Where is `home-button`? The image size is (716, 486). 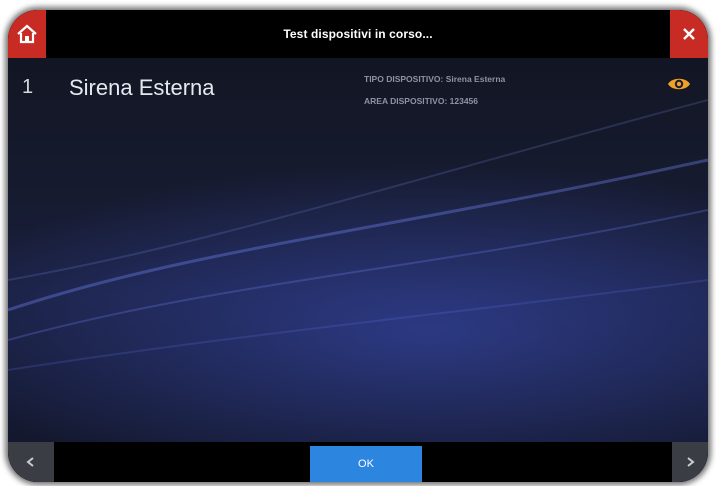
home-button is located at coordinates (27, 34).